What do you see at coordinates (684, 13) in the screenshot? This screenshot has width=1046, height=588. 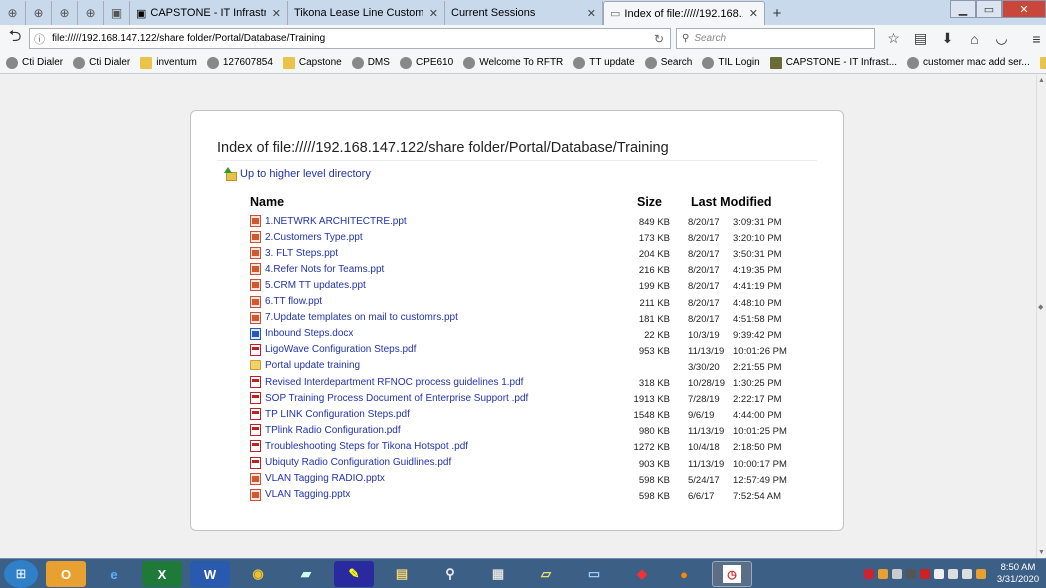 I see `tab-index: ▭ Index of file://///192.168.147. ✕` at bounding box center [684, 13].